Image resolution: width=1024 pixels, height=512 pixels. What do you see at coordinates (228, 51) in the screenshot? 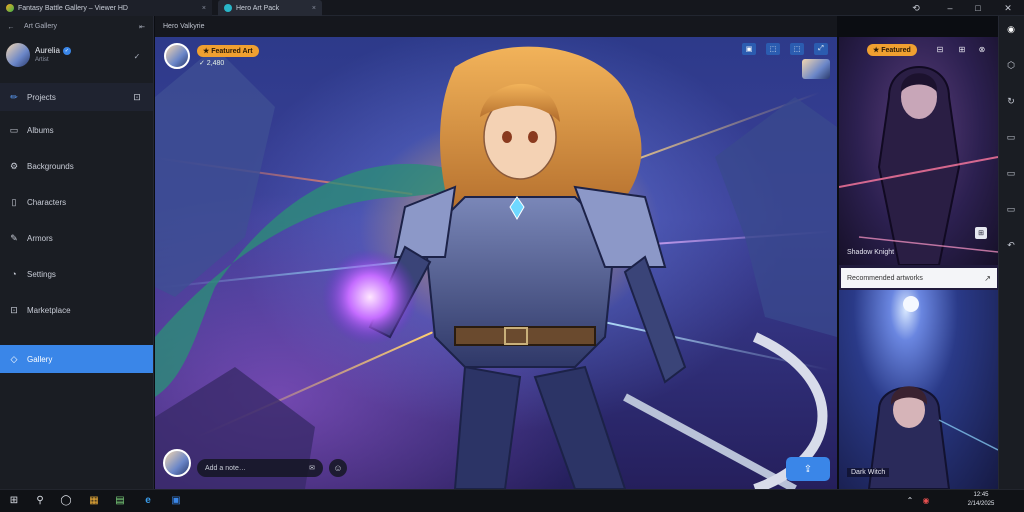
I see `featured-badge: ★ Featured Art` at bounding box center [228, 51].